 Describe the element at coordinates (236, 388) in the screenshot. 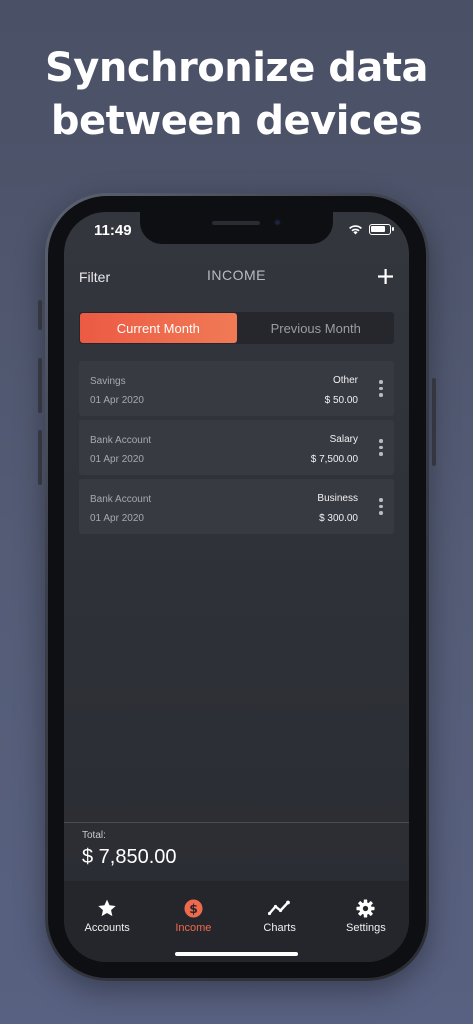

I see `list-item: Savings 01 Apr 2020 Other $ 50.00` at that location.